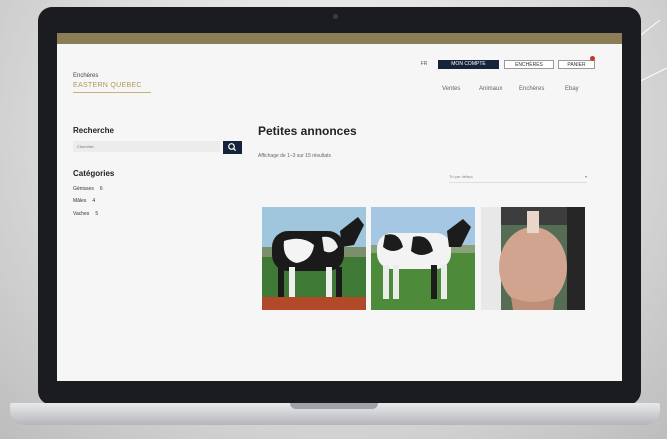 The image size is (667, 439). Describe the element at coordinates (576, 64) in the screenshot. I see `cart-button: PANIER` at that location.